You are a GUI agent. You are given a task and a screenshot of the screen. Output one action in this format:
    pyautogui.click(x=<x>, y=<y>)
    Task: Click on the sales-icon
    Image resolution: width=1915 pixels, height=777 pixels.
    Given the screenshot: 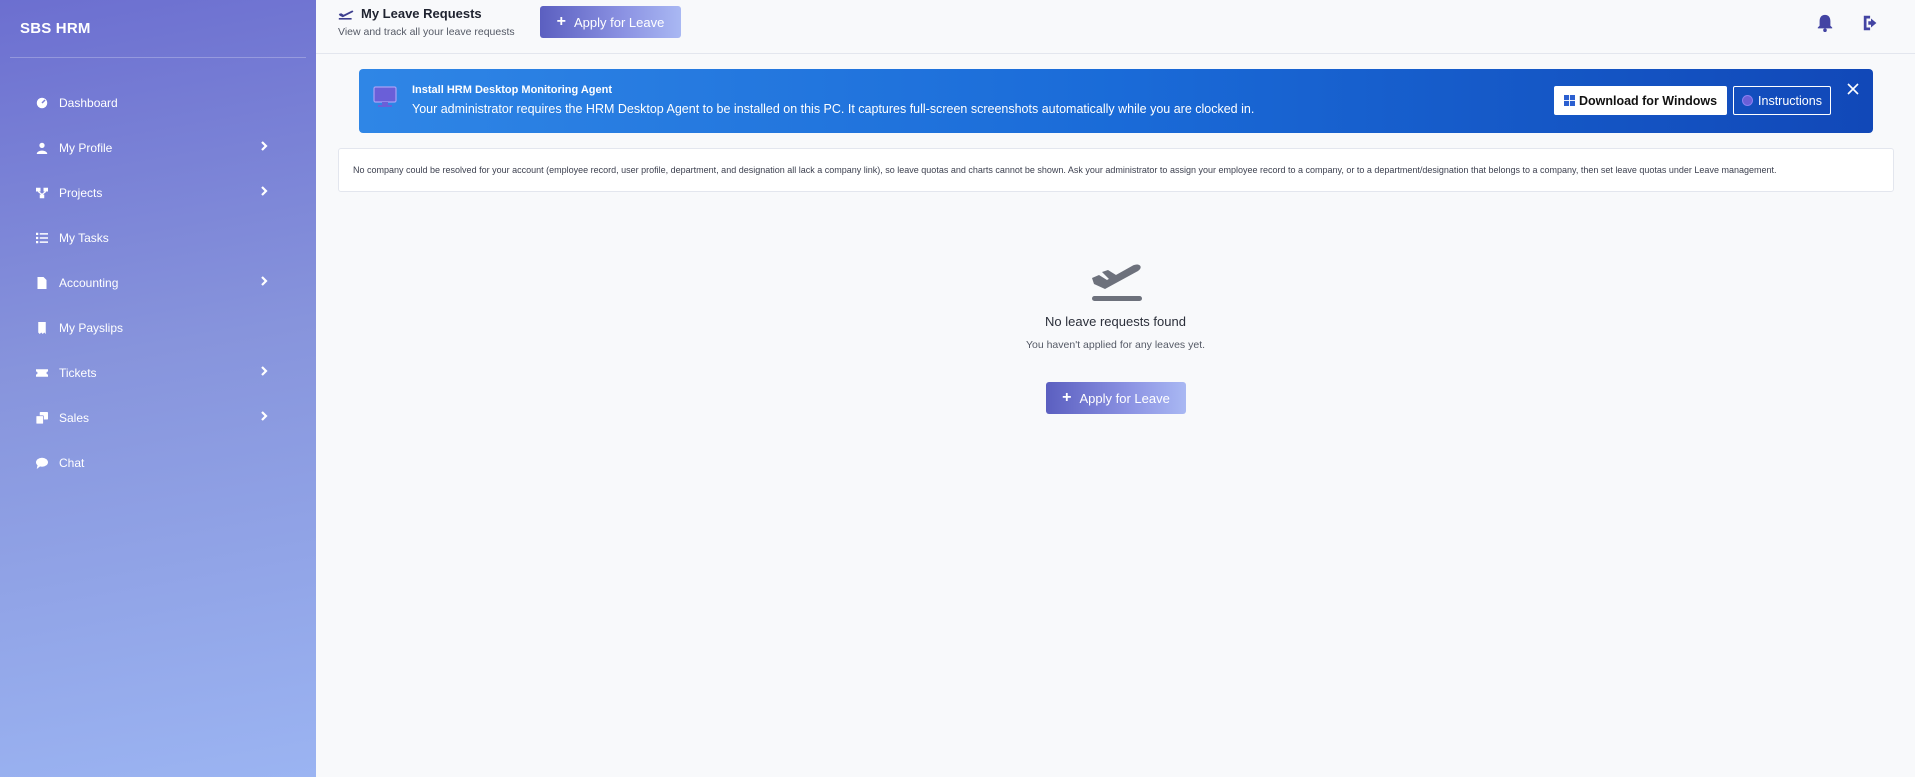 What is the action you would take?
    pyautogui.click(x=42, y=418)
    